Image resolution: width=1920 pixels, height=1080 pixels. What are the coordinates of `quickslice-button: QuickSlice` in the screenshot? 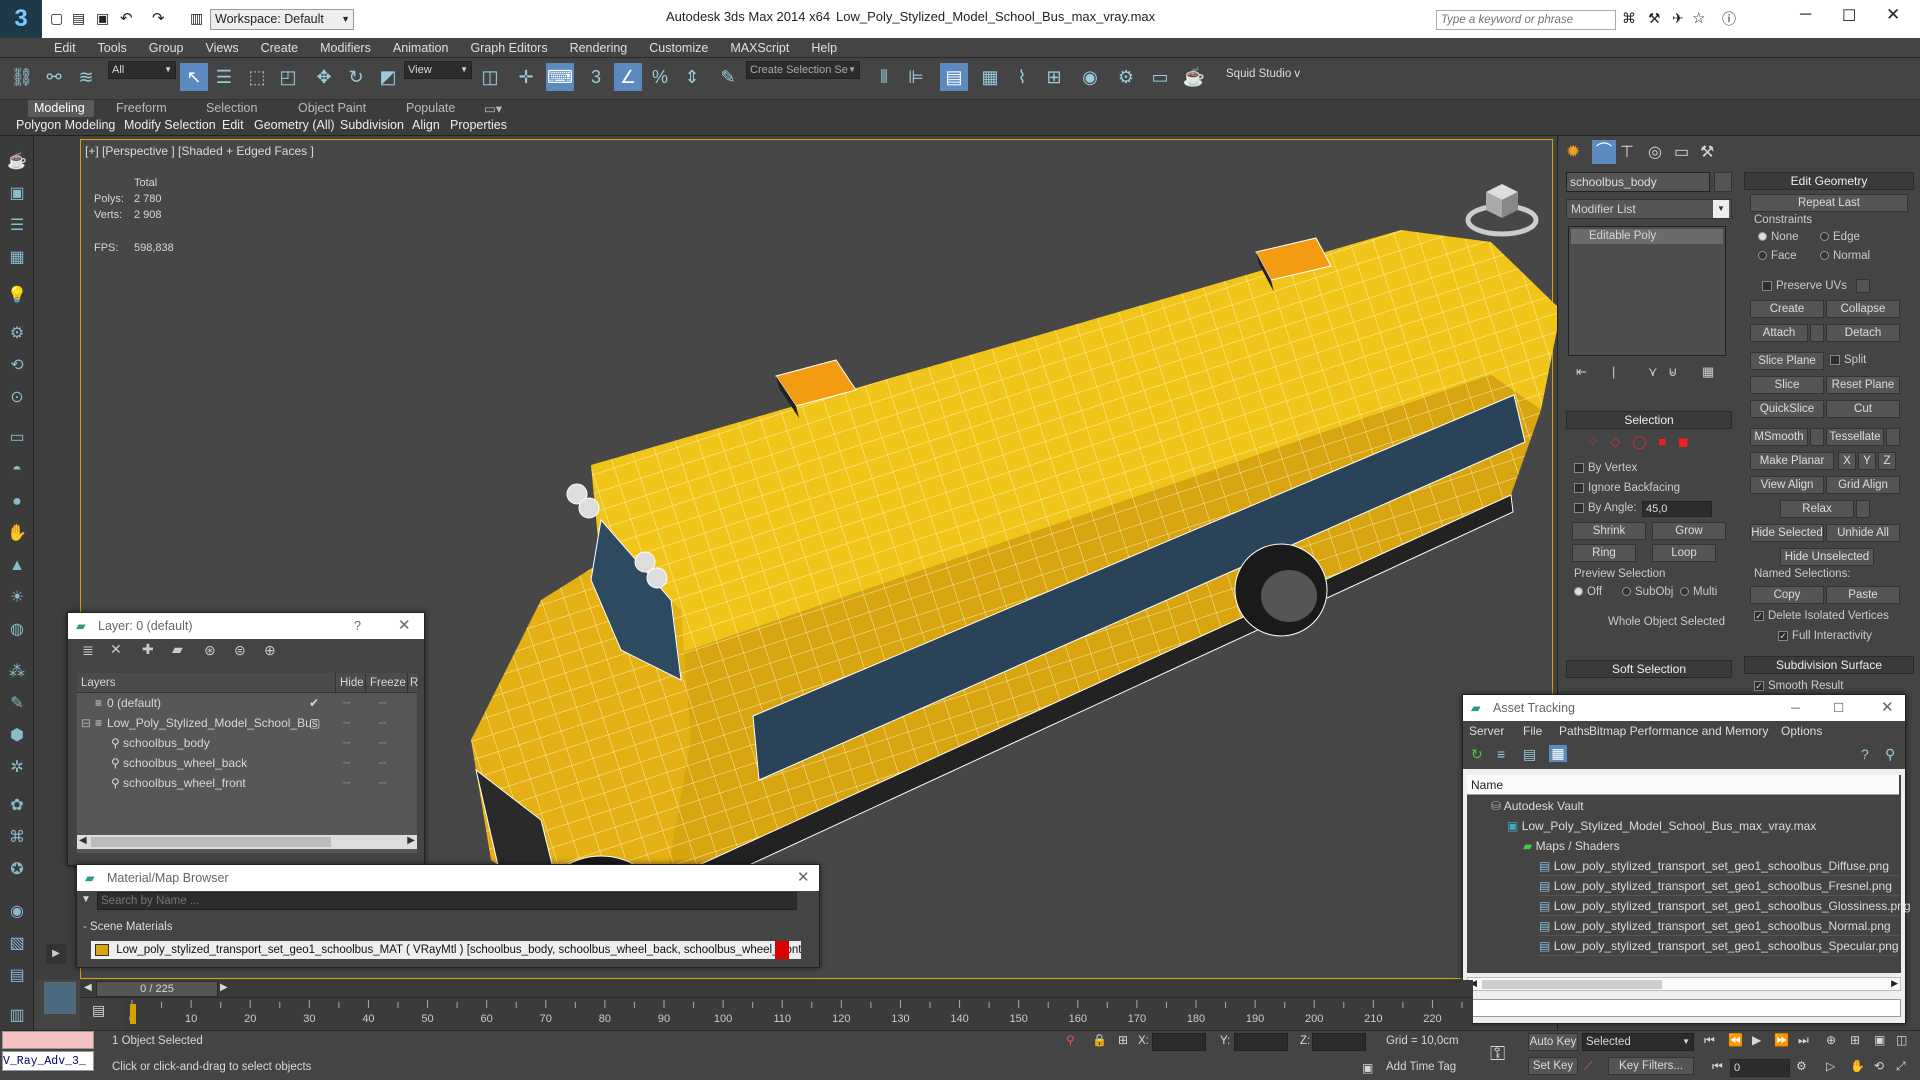 It's located at (1787, 409).